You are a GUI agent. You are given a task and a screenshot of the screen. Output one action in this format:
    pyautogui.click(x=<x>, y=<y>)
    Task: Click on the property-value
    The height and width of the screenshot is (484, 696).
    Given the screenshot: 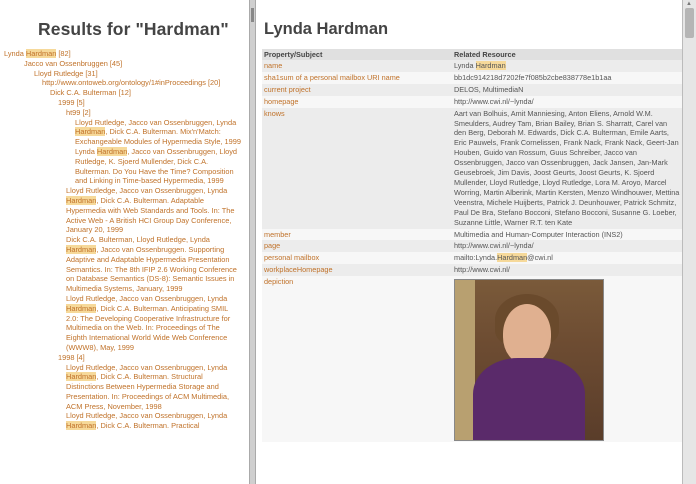 What is the action you would take?
    pyautogui.click(x=567, y=359)
    